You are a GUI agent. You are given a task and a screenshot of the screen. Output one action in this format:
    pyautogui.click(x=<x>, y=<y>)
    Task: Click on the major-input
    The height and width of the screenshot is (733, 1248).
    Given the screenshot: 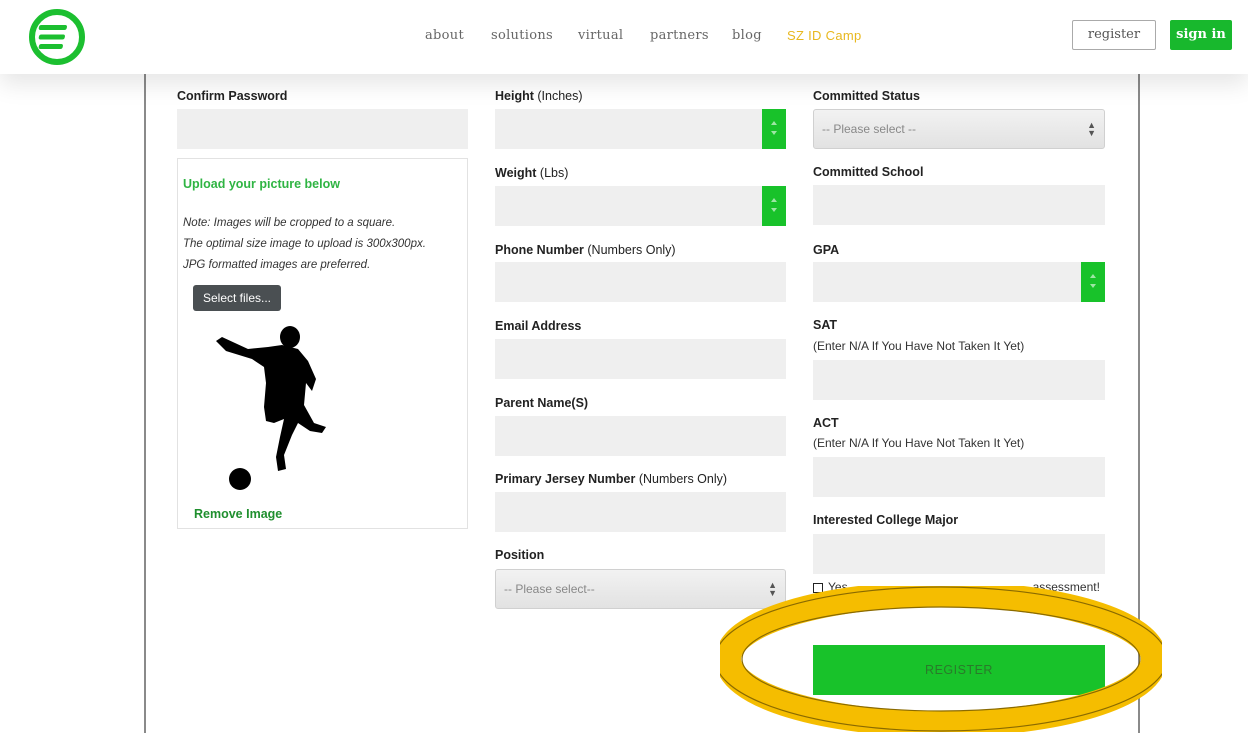 What is the action you would take?
    pyautogui.click(x=959, y=554)
    